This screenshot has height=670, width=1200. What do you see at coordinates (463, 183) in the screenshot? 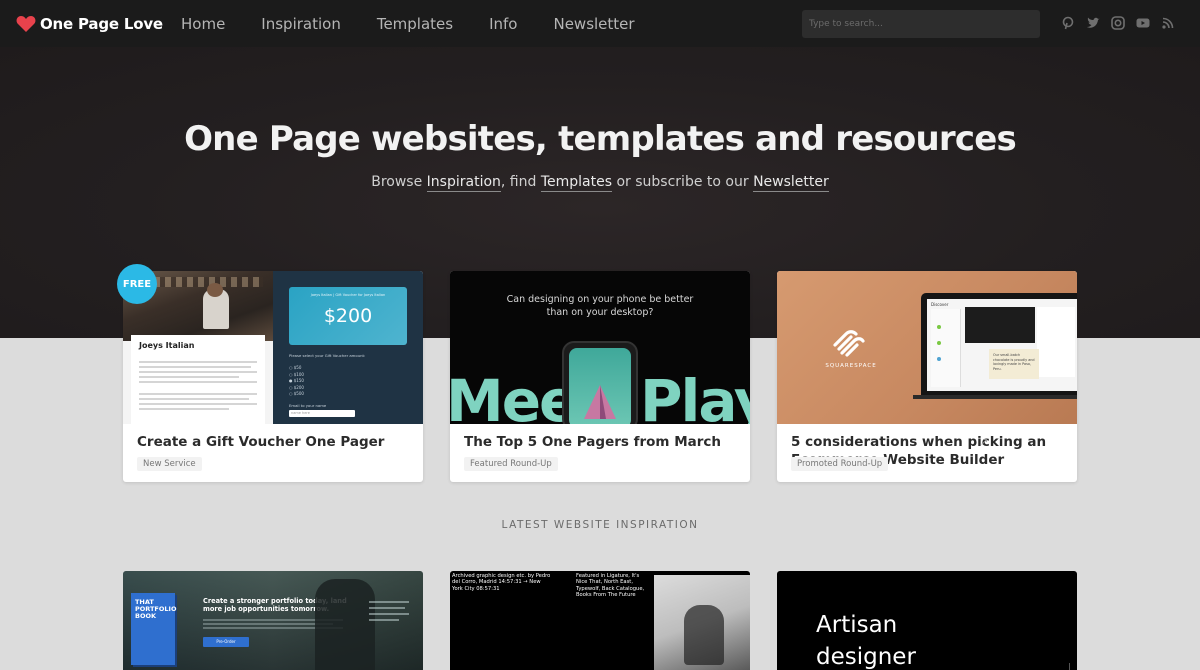
I see `hero-link-inspiration: Inspiration` at bounding box center [463, 183].